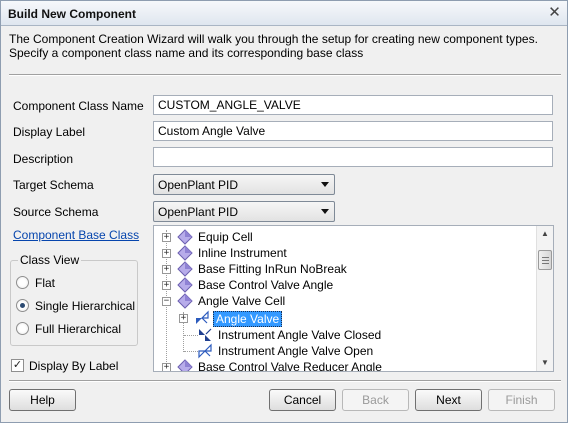 Image resolution: width=568 pixels, height=423 pixels. I want to click on next-button: Next, so click(448, 400).